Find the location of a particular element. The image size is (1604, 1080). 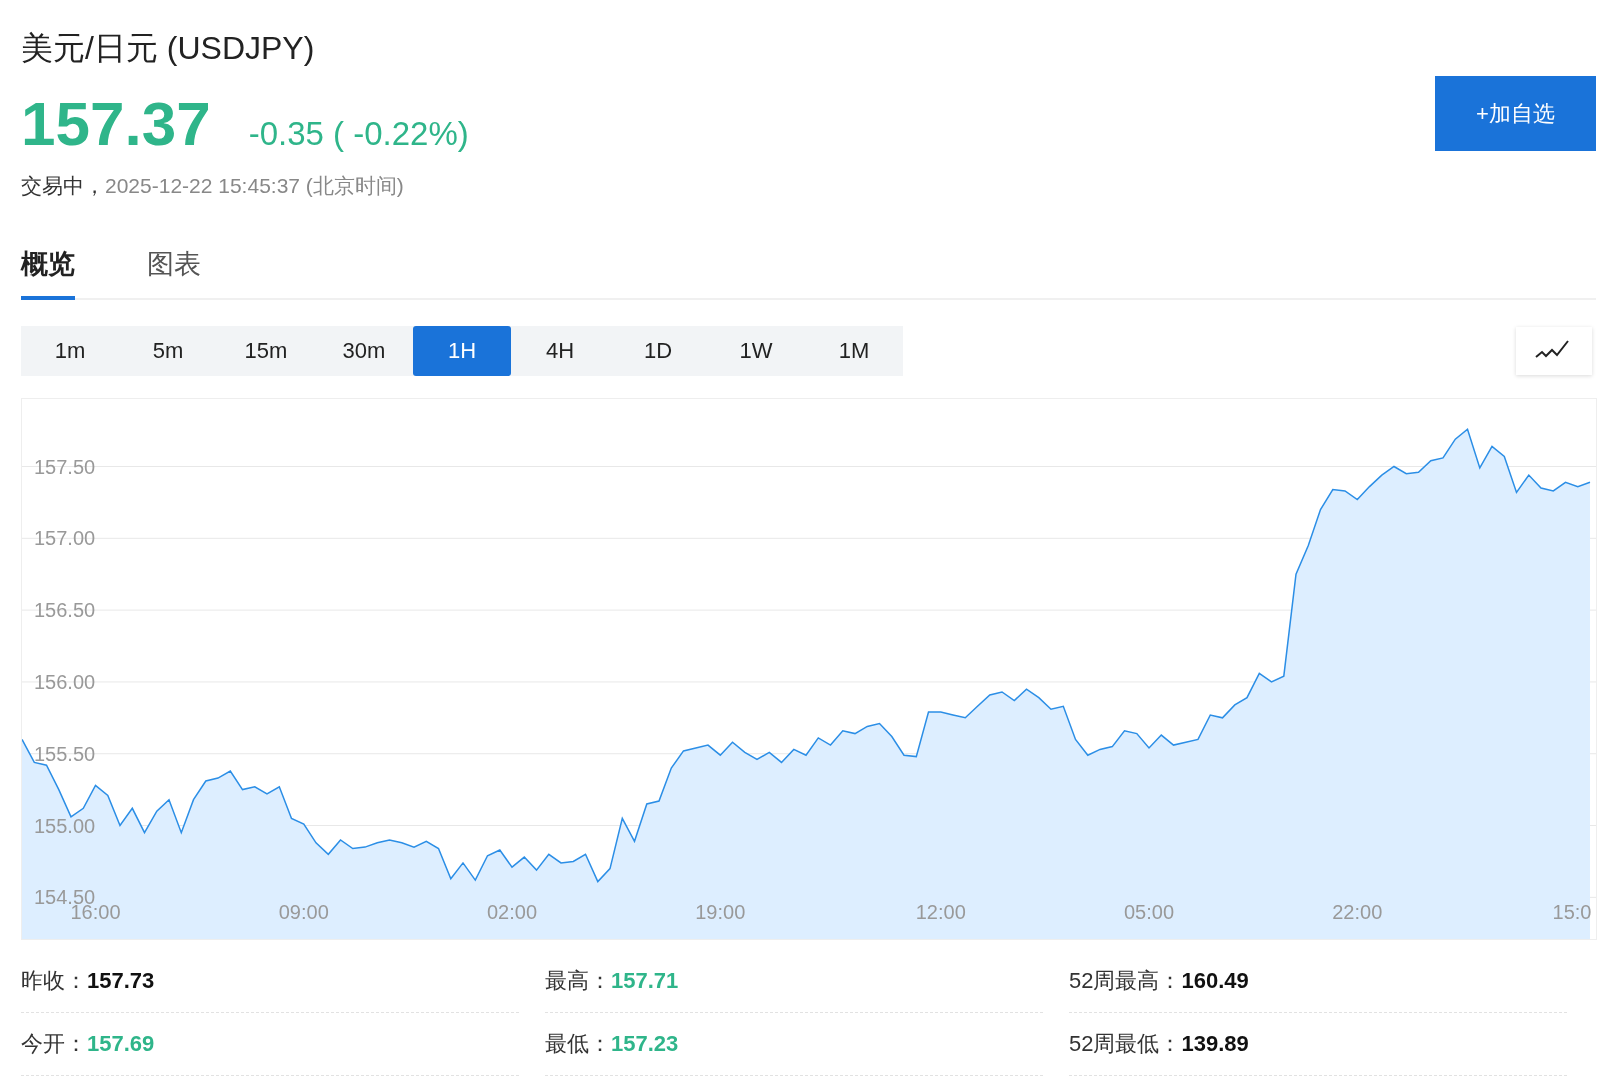

x-axis-label: 12:00 is located at coordinates (940, 912).